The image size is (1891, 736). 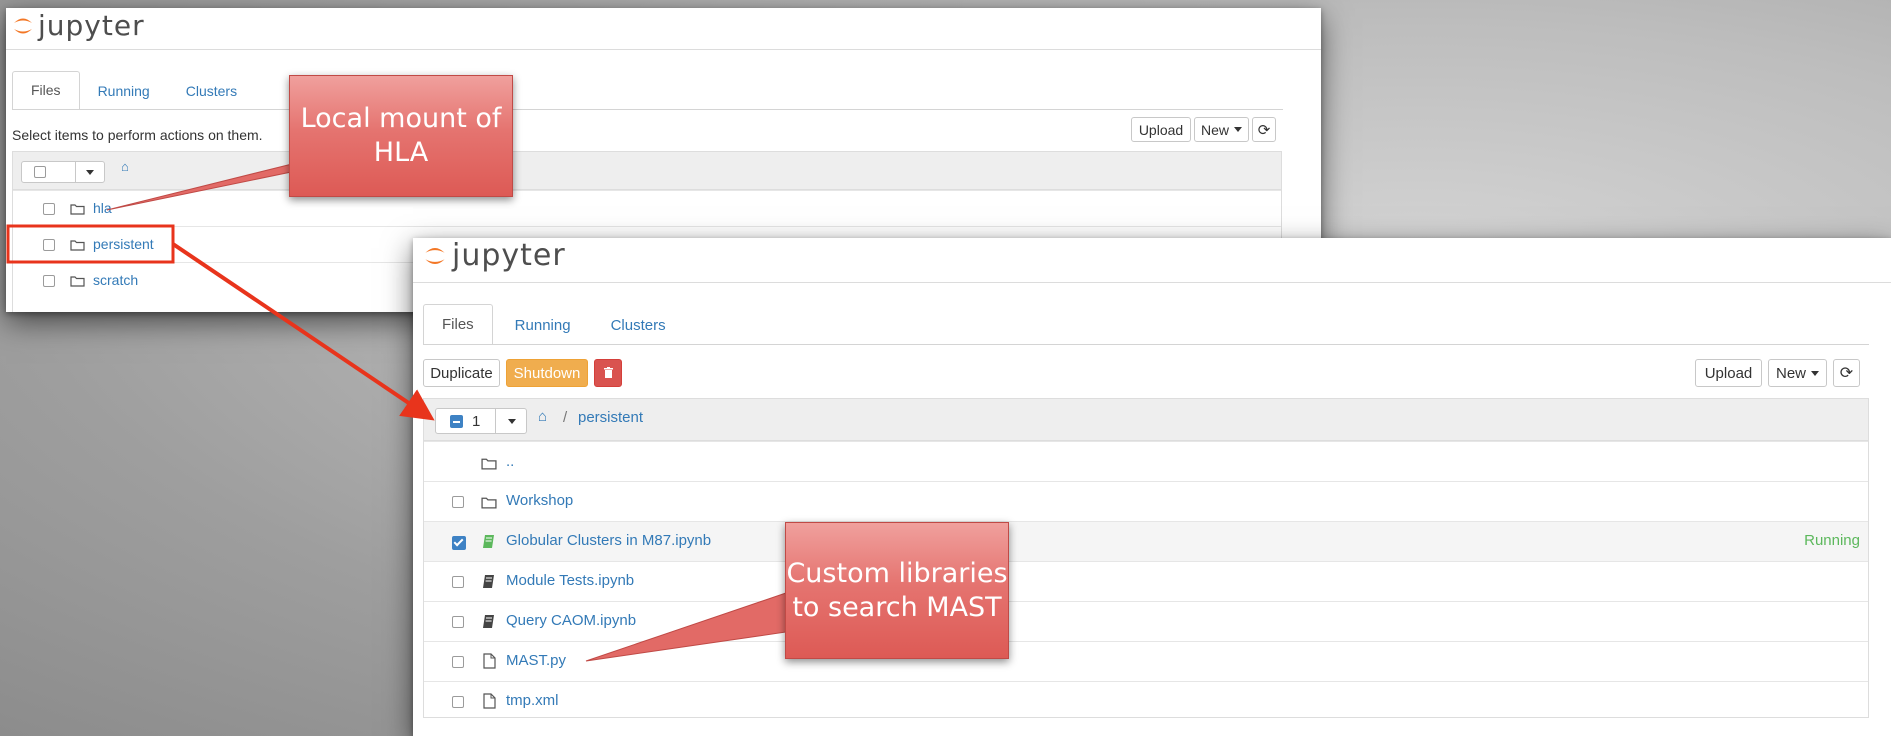 What do you see at coordinates (1146, 661) in the screenshot?
I see `list-item: MAST.py` at bounding box center [1146, 661].